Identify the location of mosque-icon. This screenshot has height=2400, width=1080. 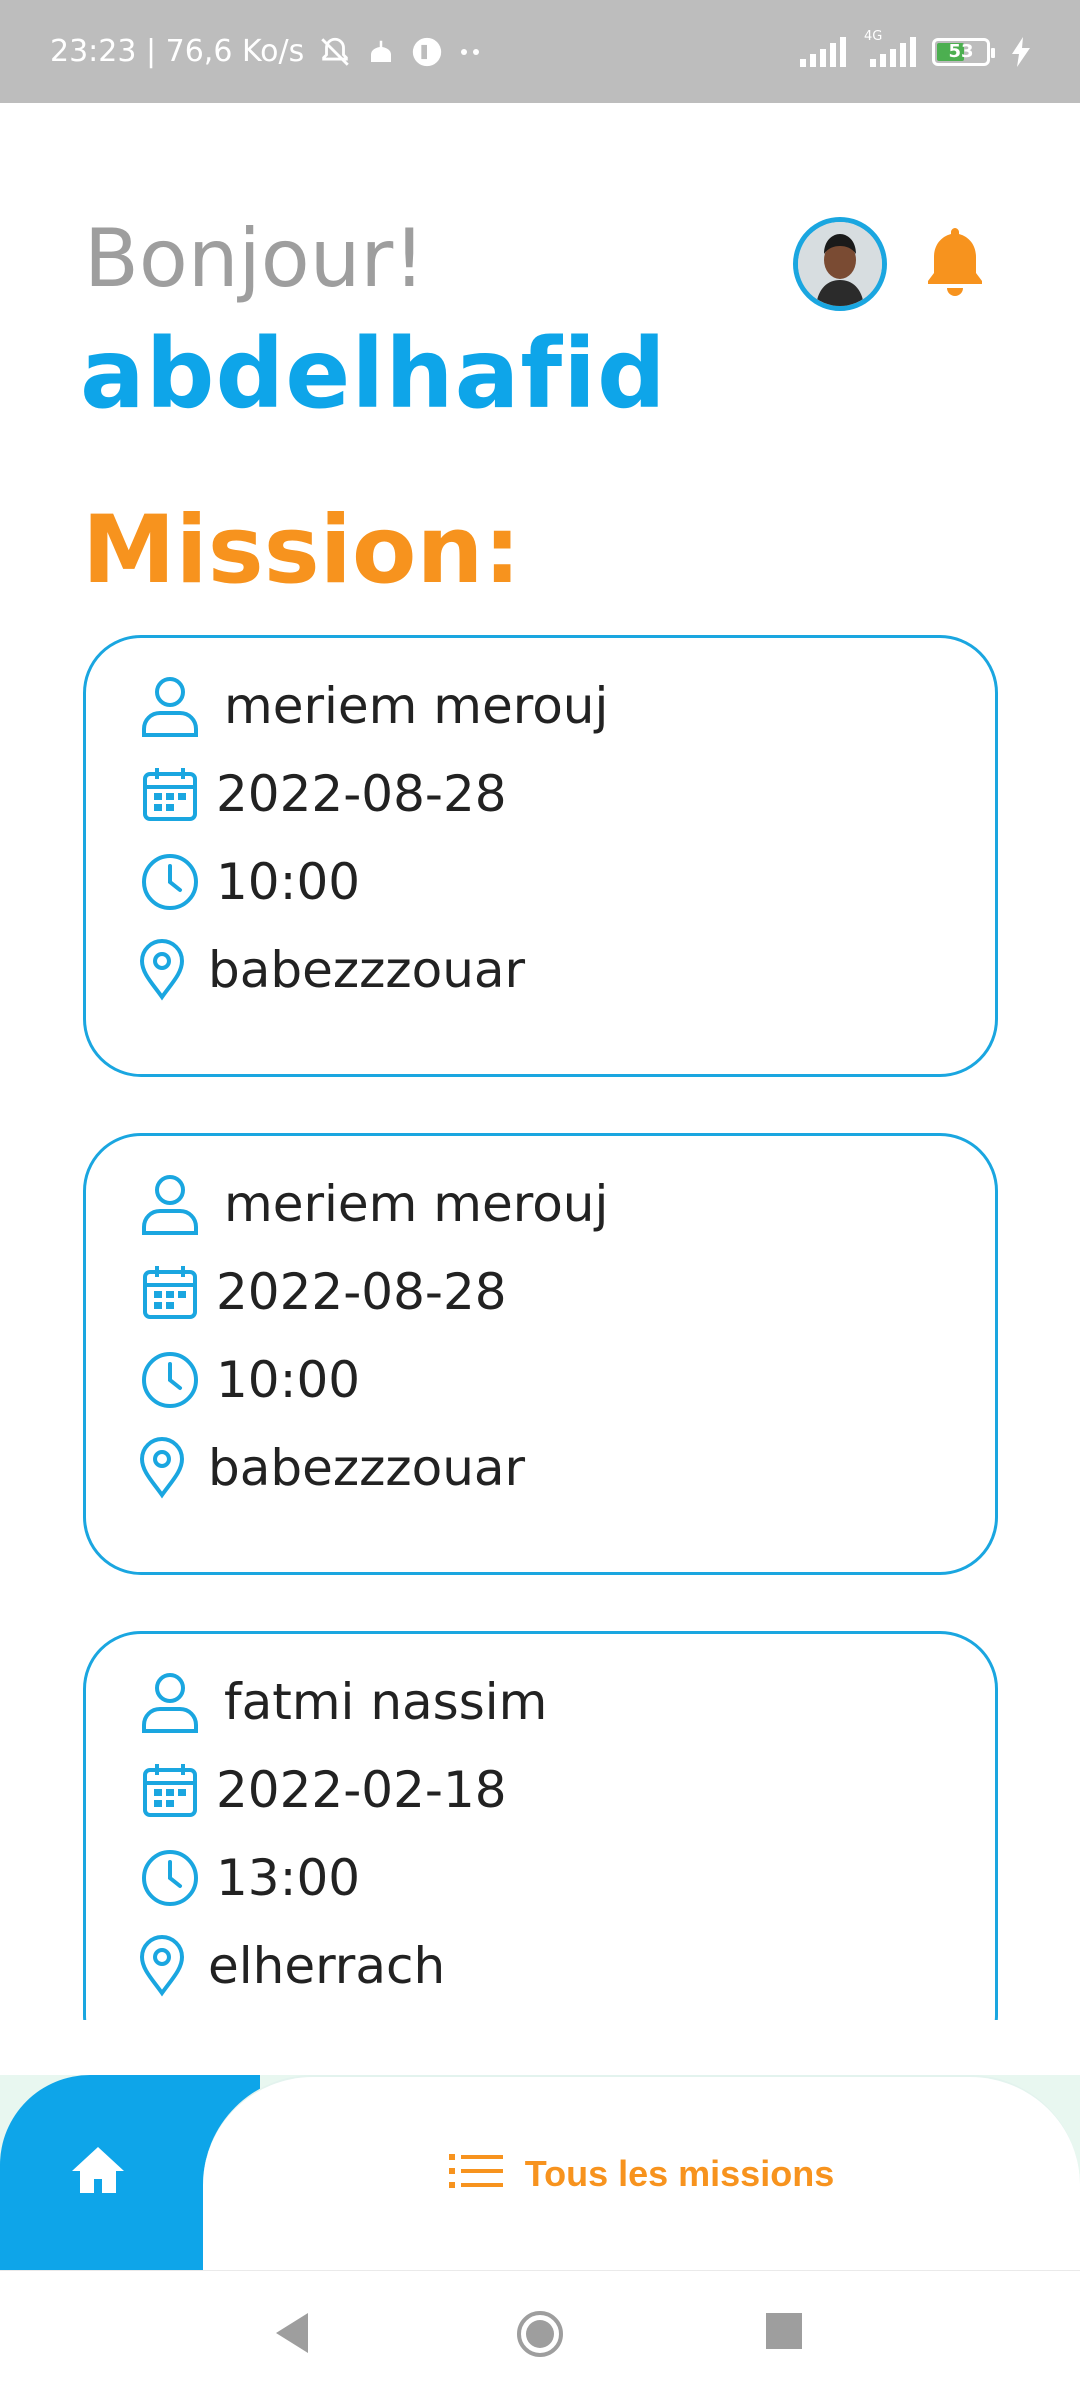
(381, 52).